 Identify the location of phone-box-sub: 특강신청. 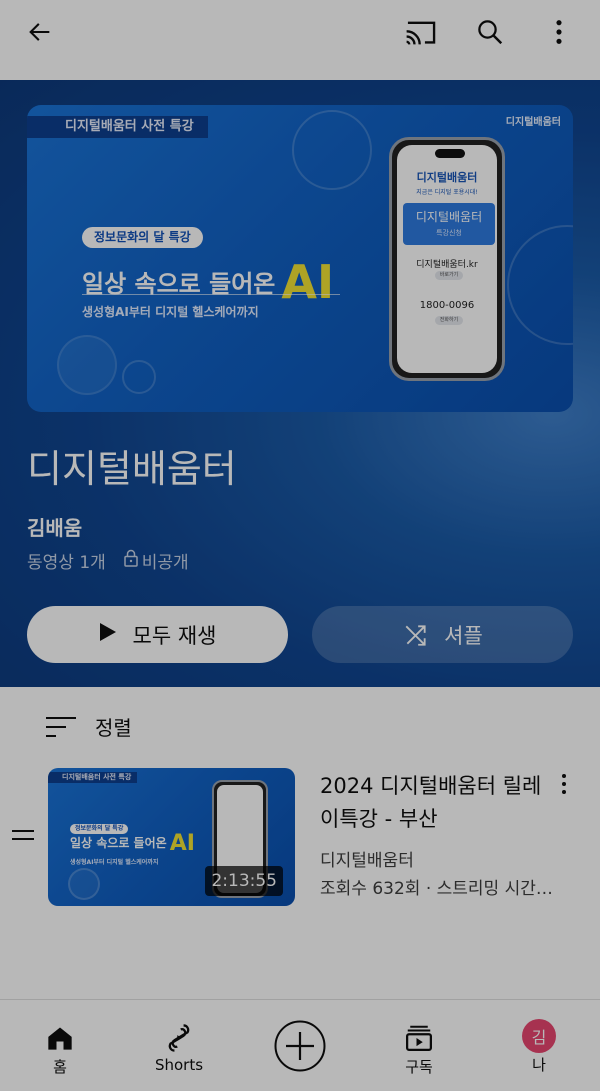
(449, 233).